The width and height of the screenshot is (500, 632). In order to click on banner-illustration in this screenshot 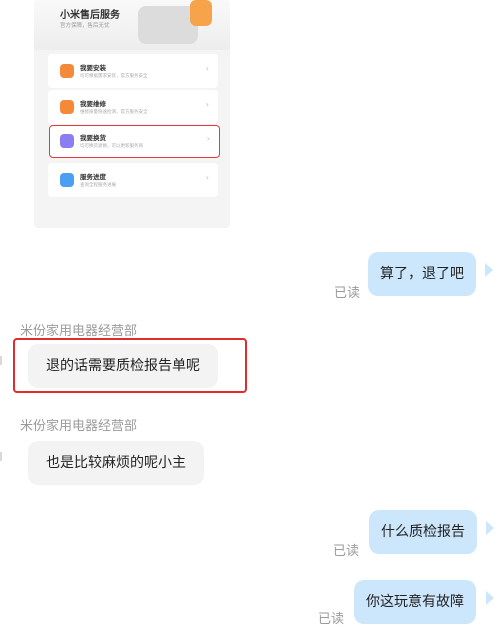, I will do `click(168, 25)`.